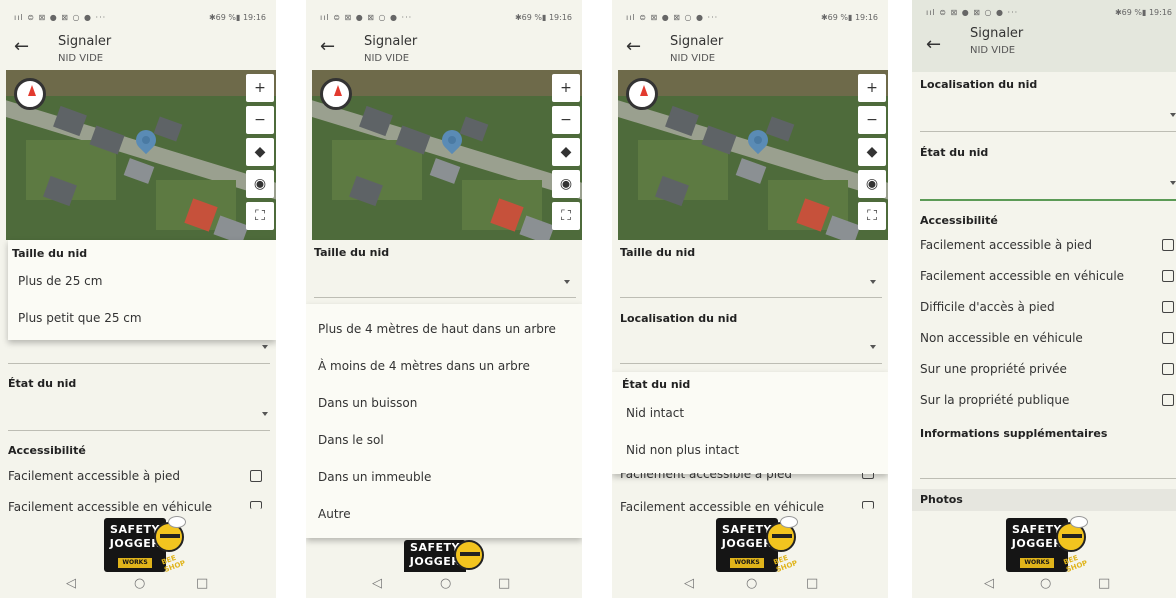  I want to click on state-option: Nid intact, so click(655, 413).